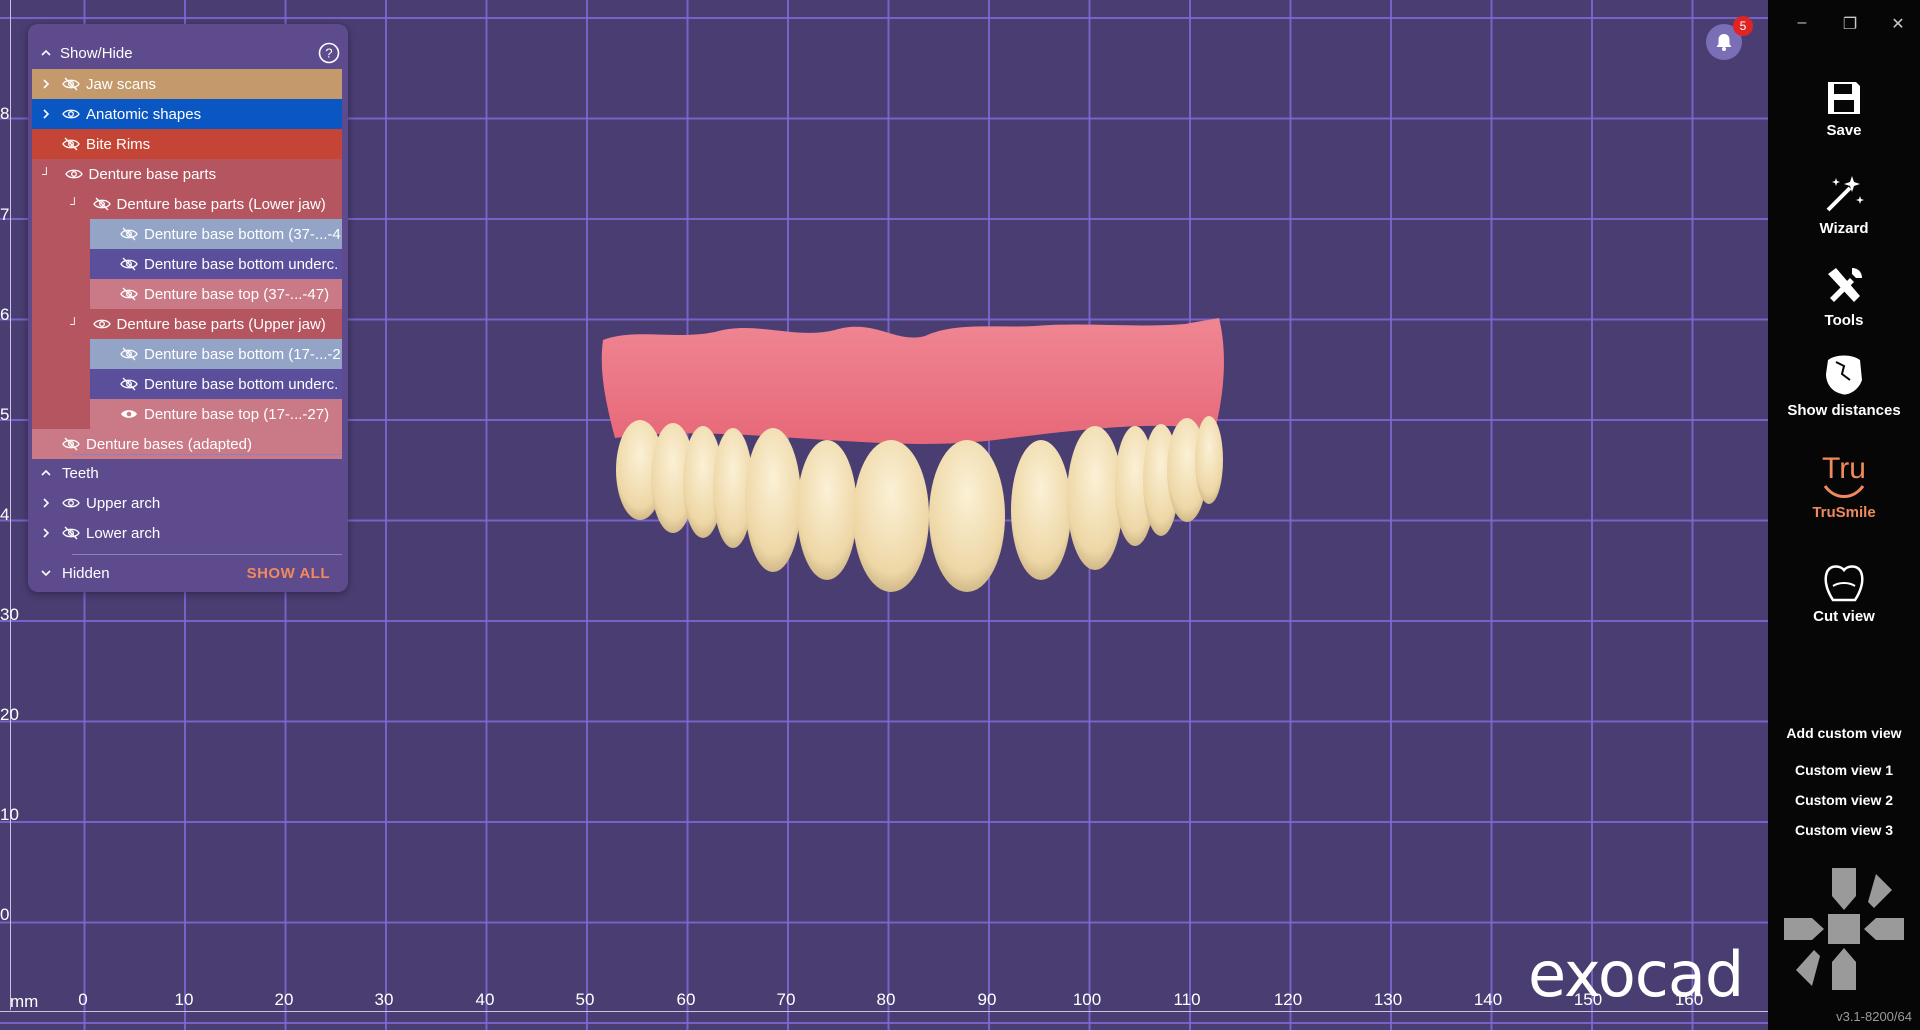 The height and width of the screenshot is (1030, 1920). I want to click on tool-label: Wizard, so click(1844, 228).